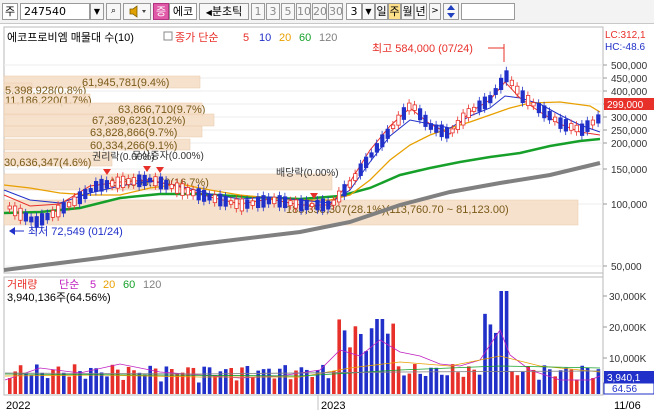 This screenshot has width=654, height=416. I want to click on stock-code-input: 247540, so click(55, 11).